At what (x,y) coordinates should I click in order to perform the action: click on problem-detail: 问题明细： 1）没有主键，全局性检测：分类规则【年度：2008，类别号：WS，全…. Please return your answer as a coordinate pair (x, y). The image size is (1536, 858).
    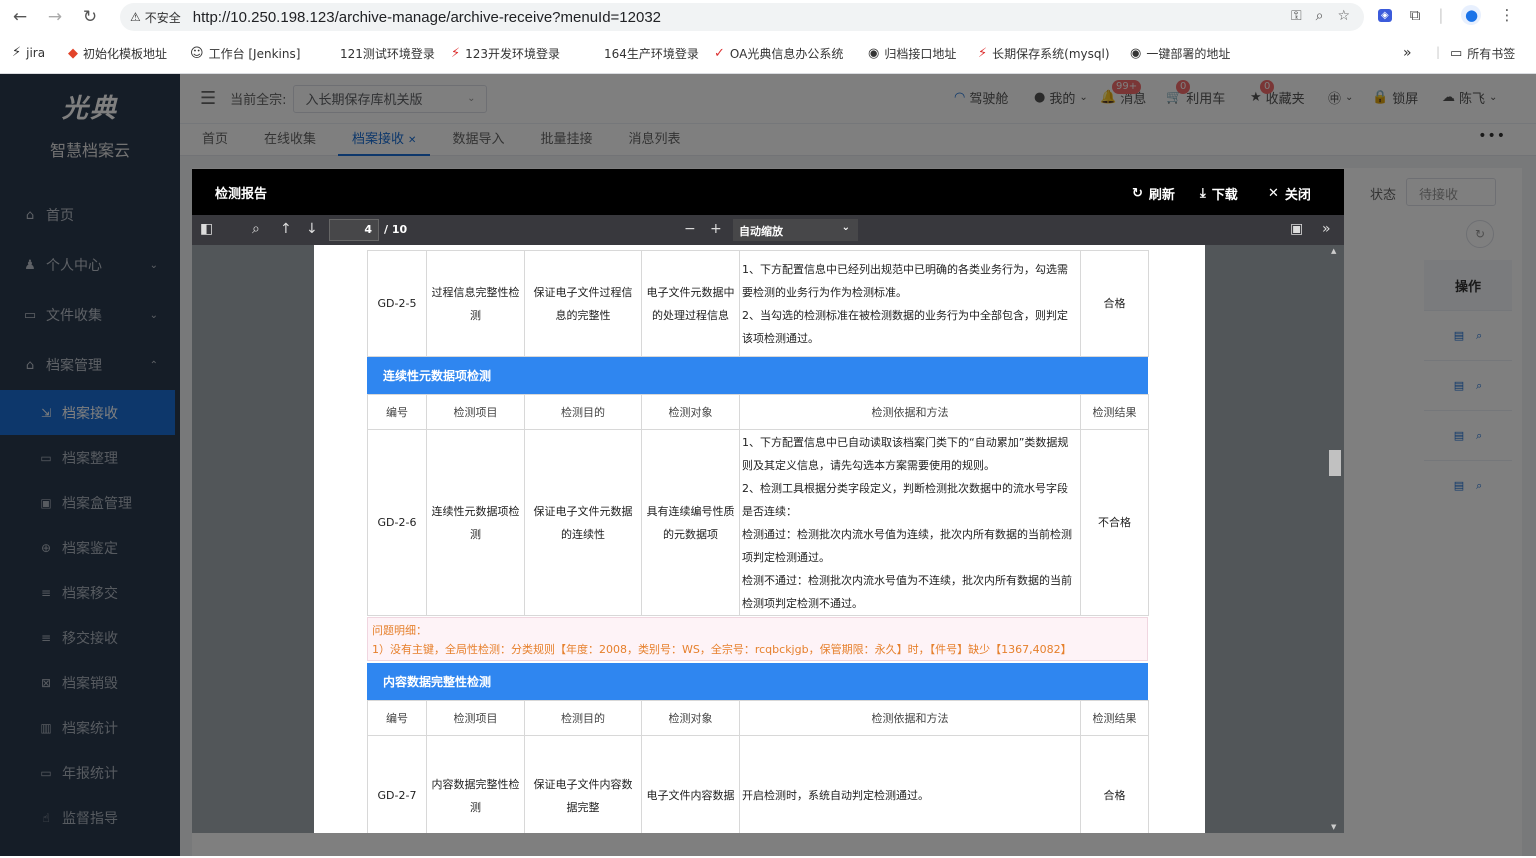
    Looking at the image, I should click on (757, 639).